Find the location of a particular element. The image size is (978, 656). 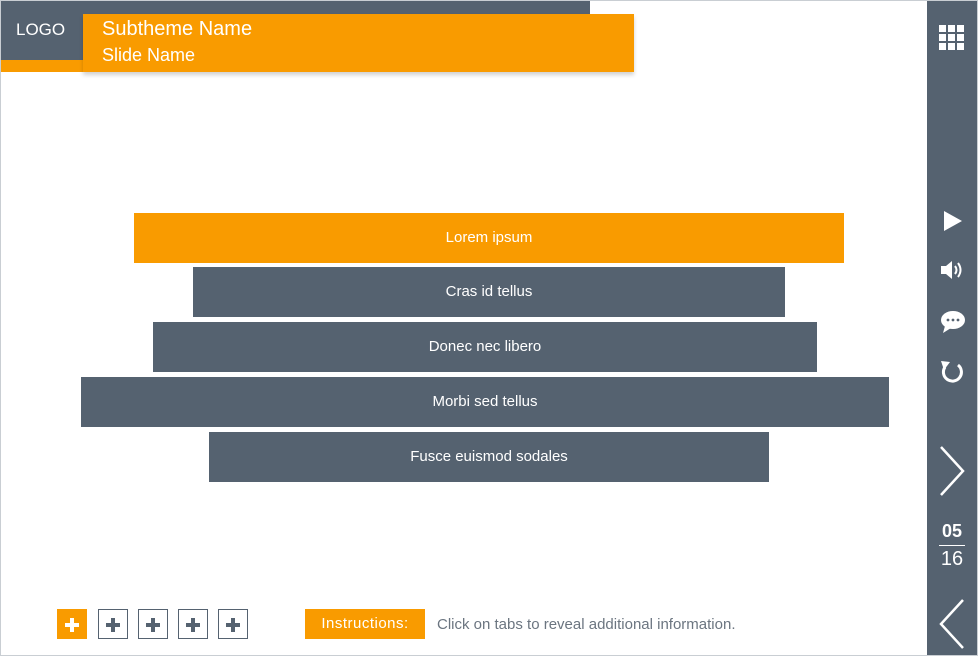

next-arrow-icon is located at coordinates (952, 471).